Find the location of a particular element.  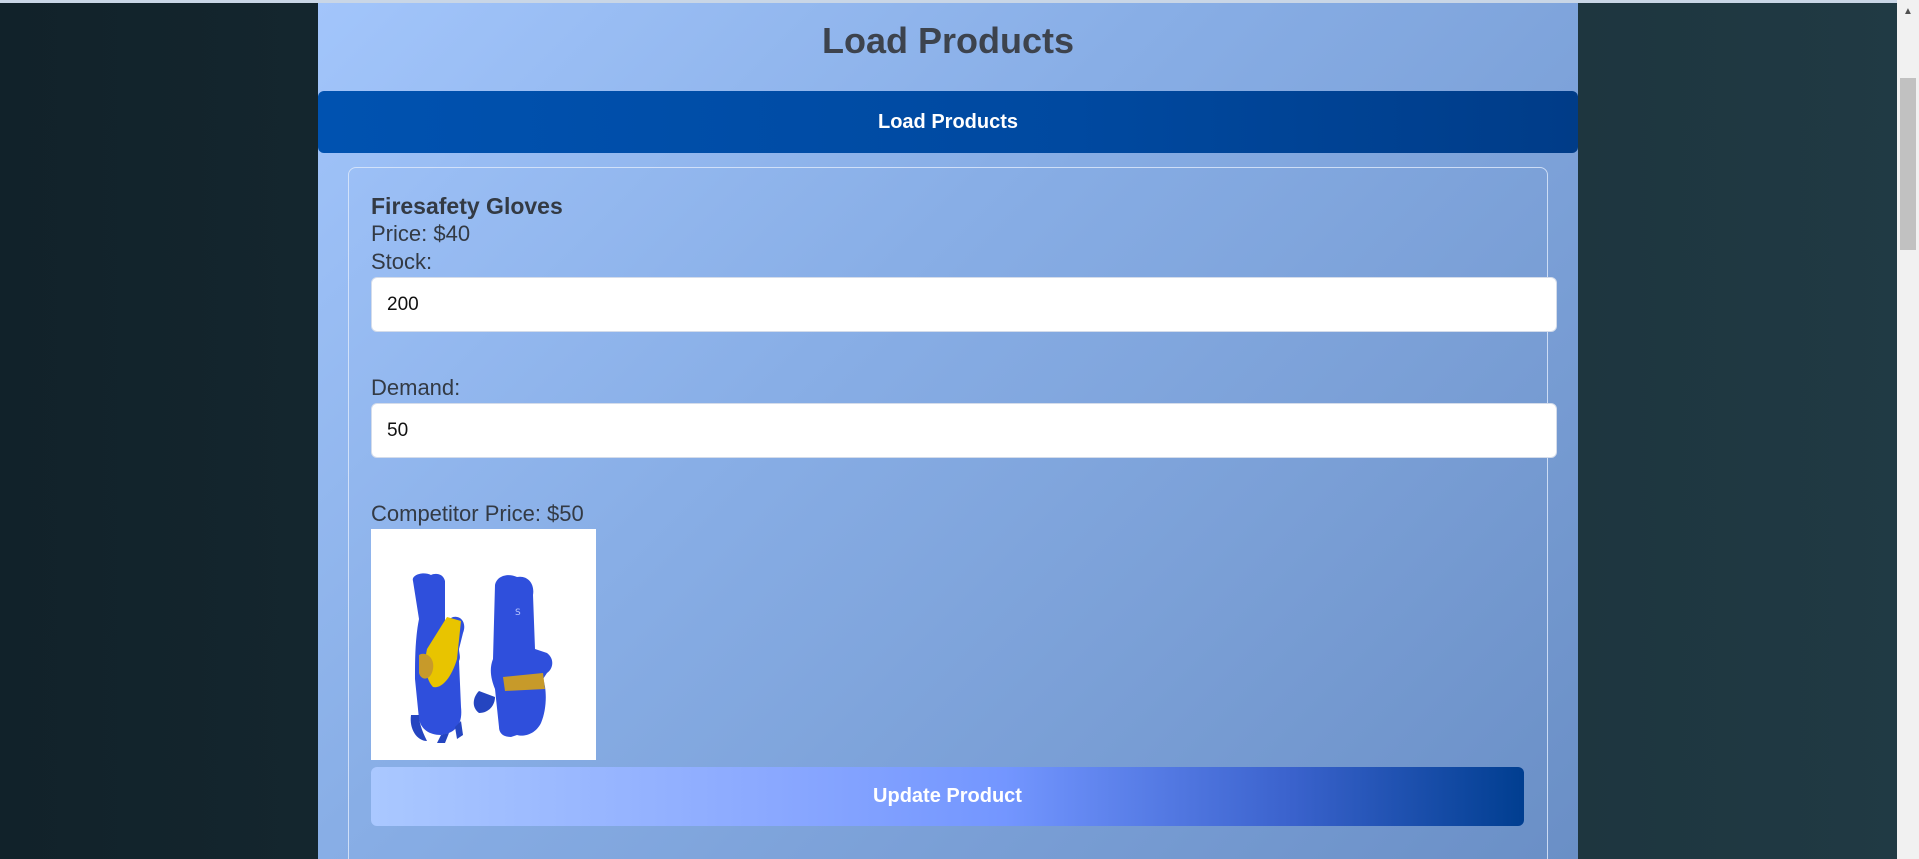

competitor-price: Competitor Price: $50 is located at coordinates (477, 513).